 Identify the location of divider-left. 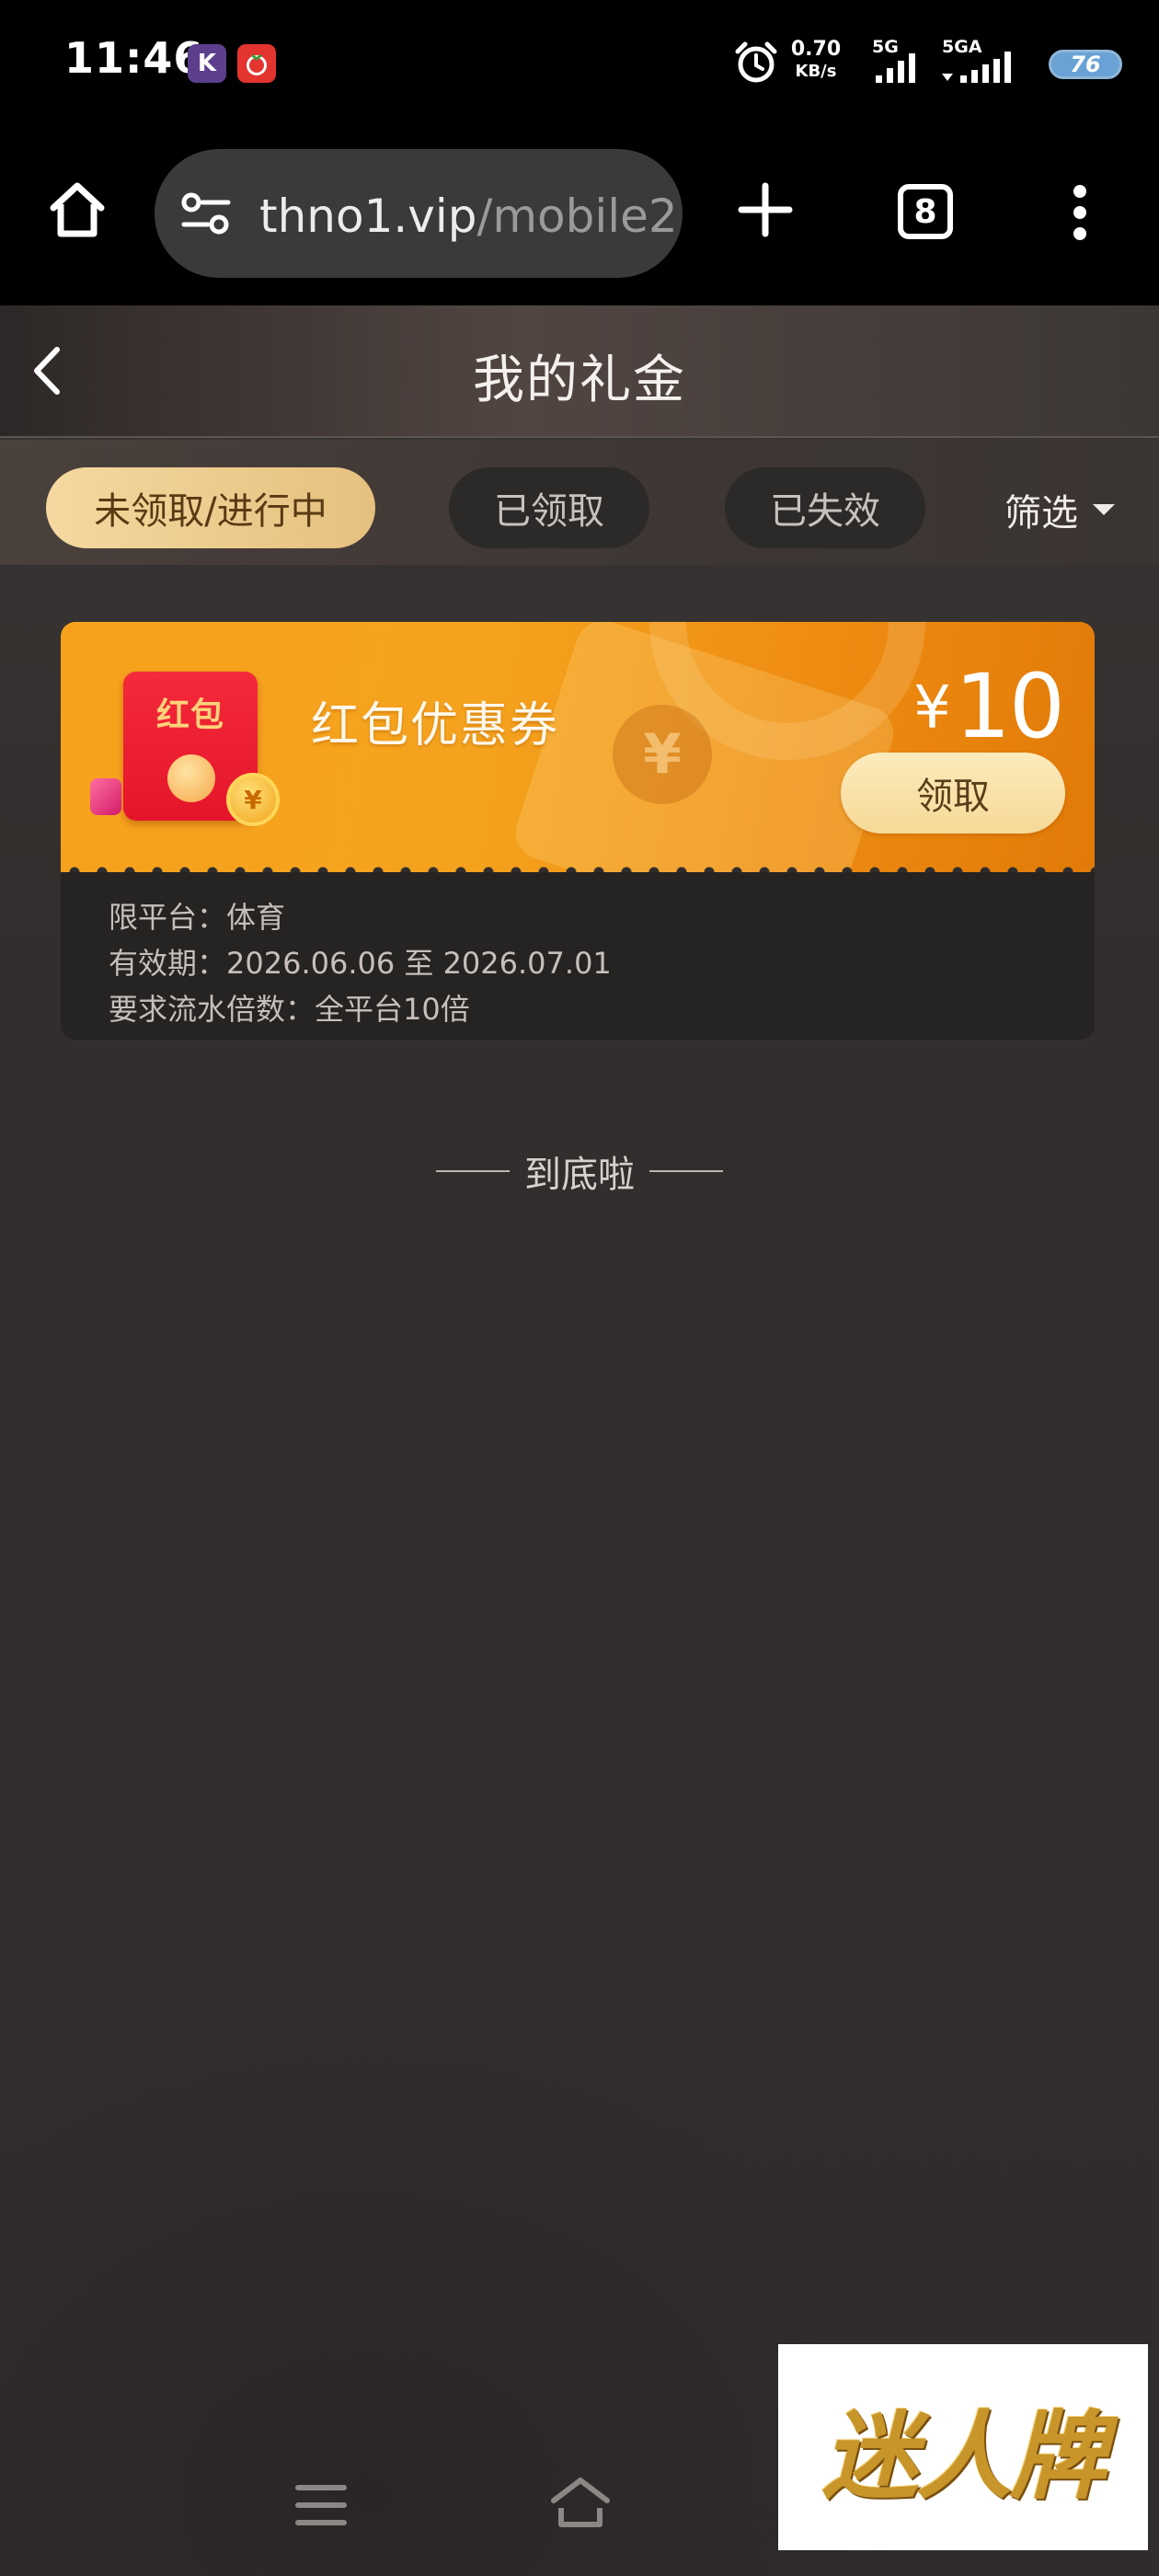
(473, 1171).